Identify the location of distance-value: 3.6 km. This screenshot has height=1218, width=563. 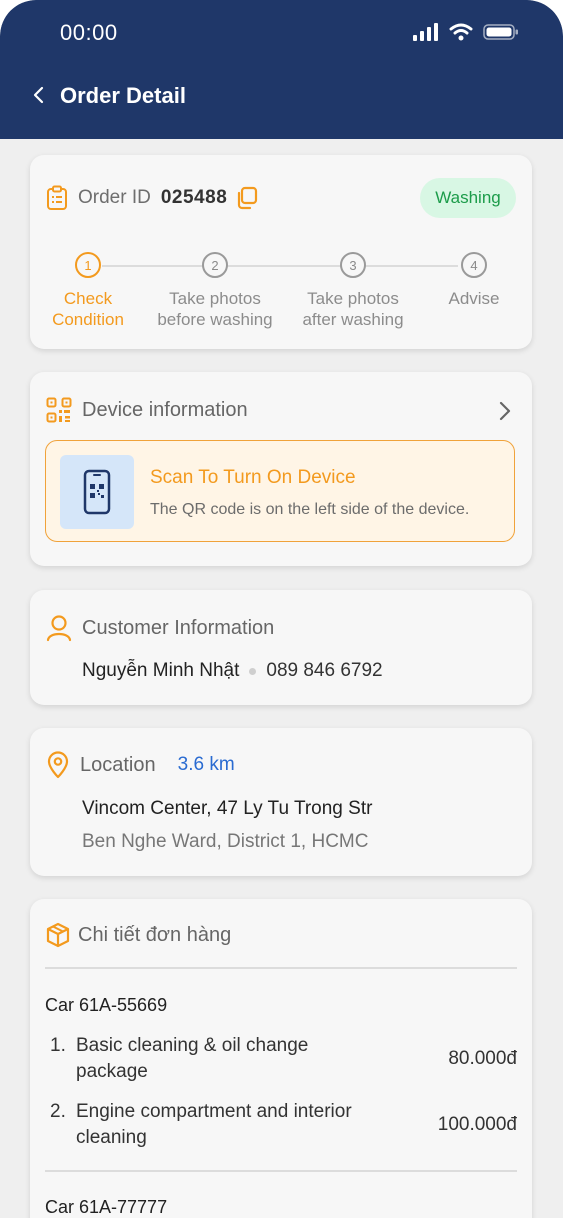
(206, 764).